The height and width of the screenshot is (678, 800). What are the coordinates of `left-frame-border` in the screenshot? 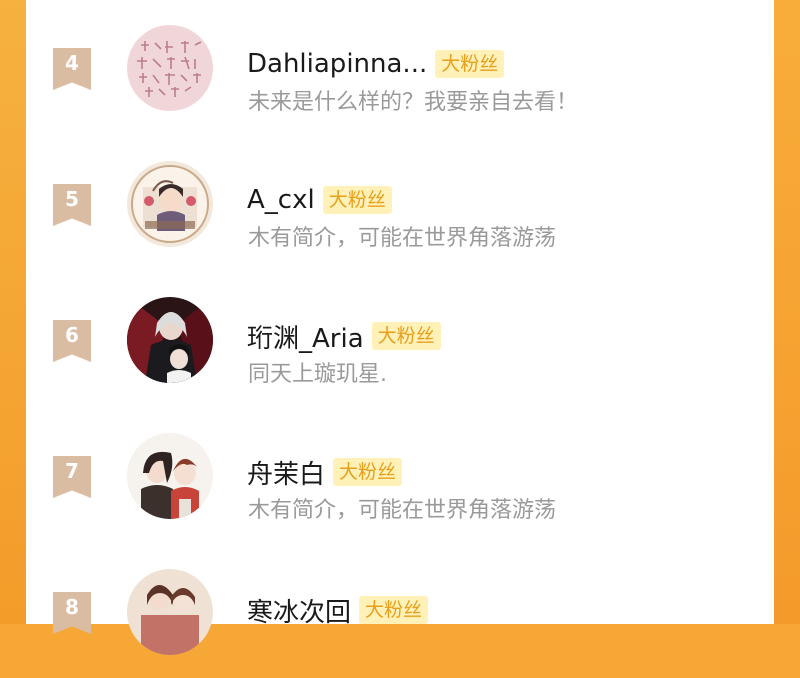 It's located at (13, 312).